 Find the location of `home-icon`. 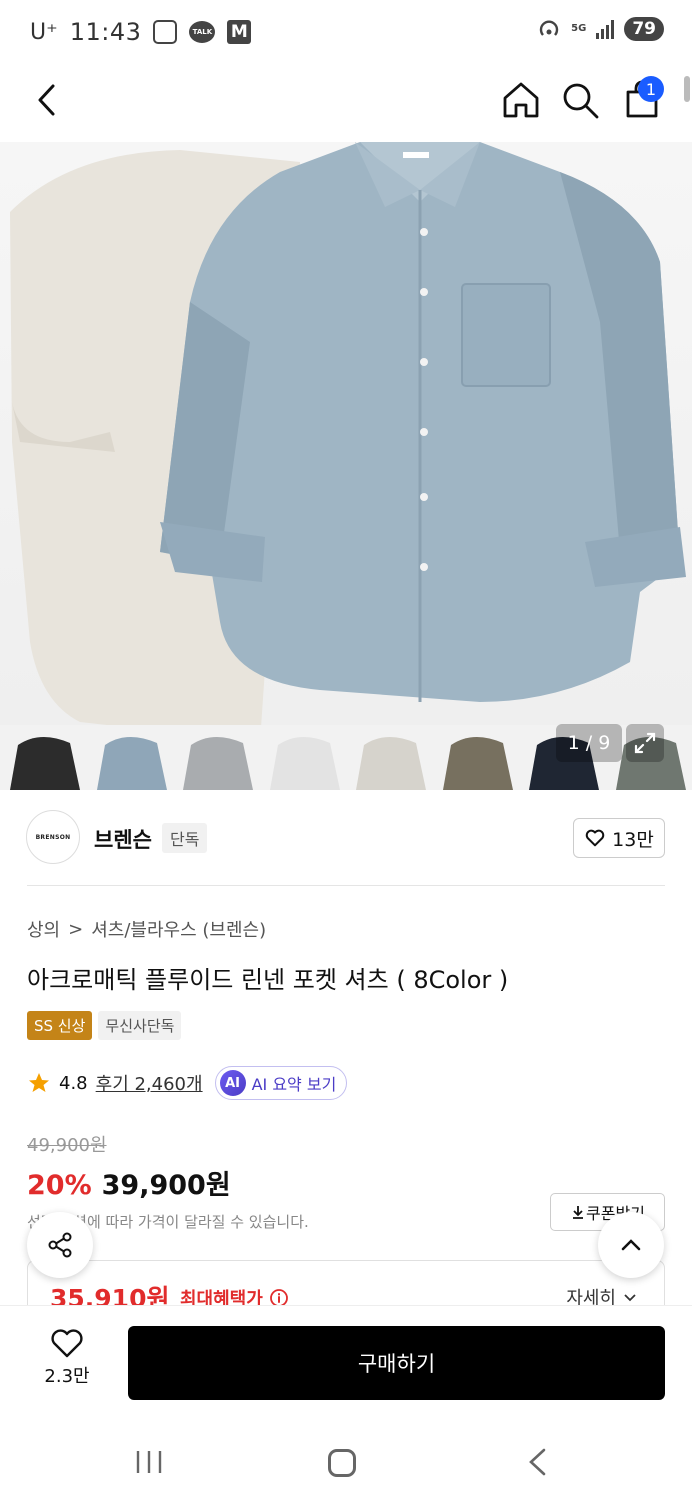

home-icon is located at coordinates (521, 100).